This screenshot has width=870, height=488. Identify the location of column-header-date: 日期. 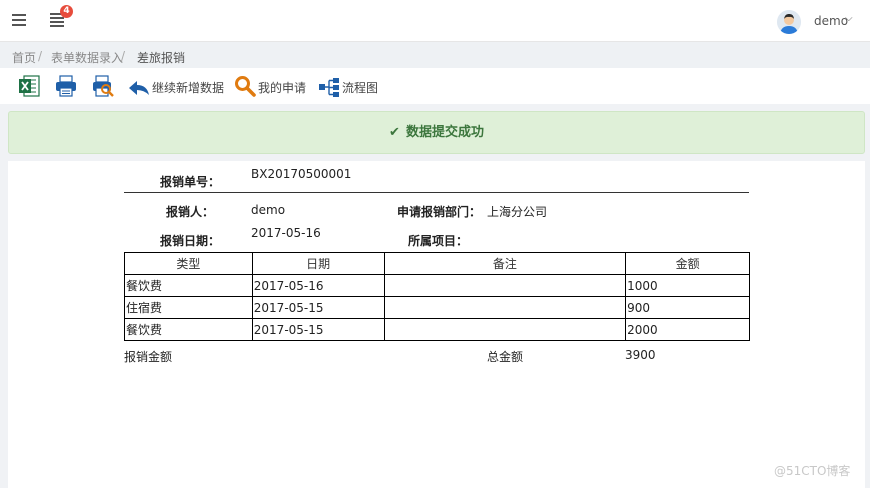
(318, 263).